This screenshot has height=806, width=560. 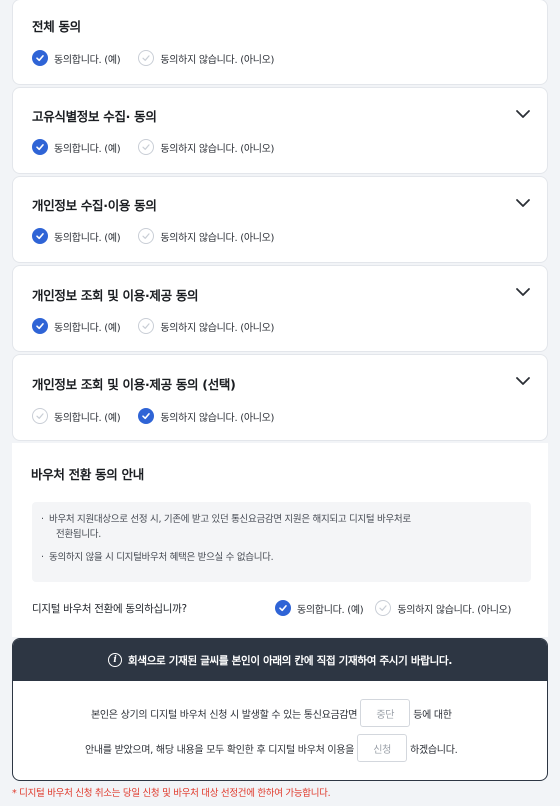 I want to click on section-title: 개인정보 조회 및 이용·제공 동의, so click(x=115, y=295).